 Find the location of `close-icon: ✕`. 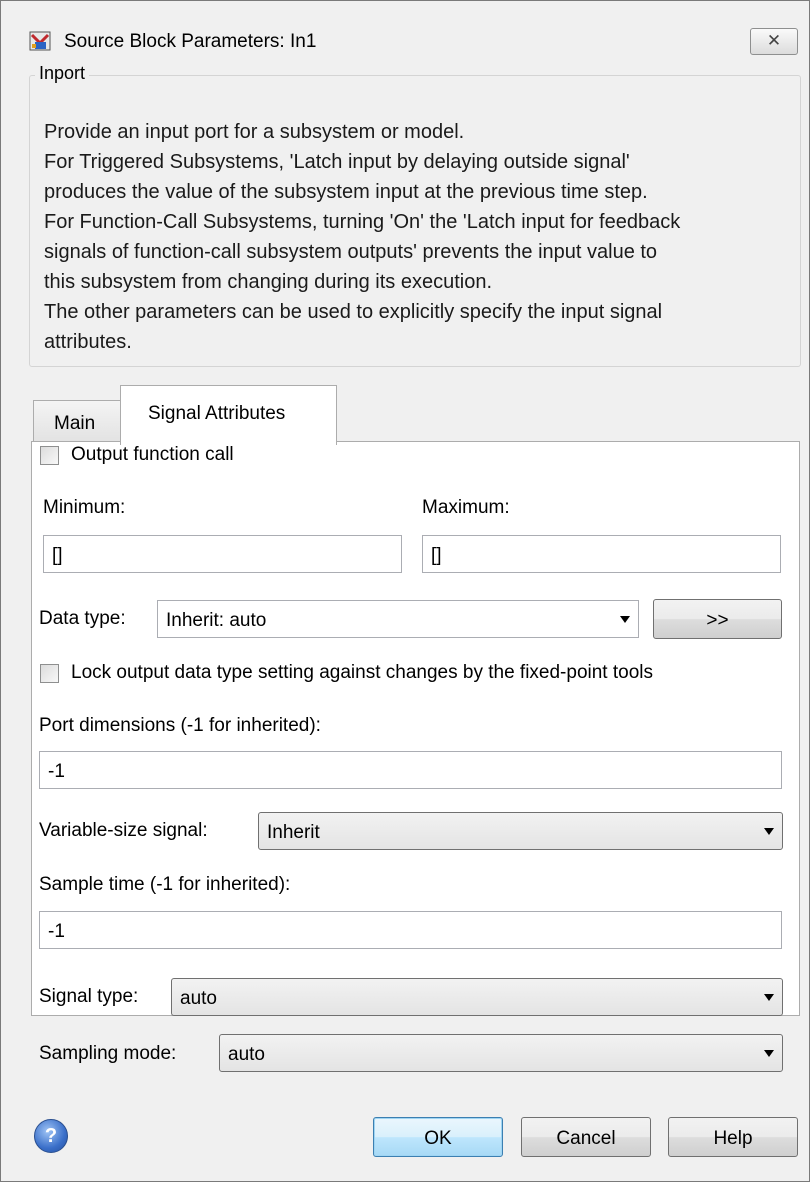

close-icon: ✕ is located at coordinates (774, 40).